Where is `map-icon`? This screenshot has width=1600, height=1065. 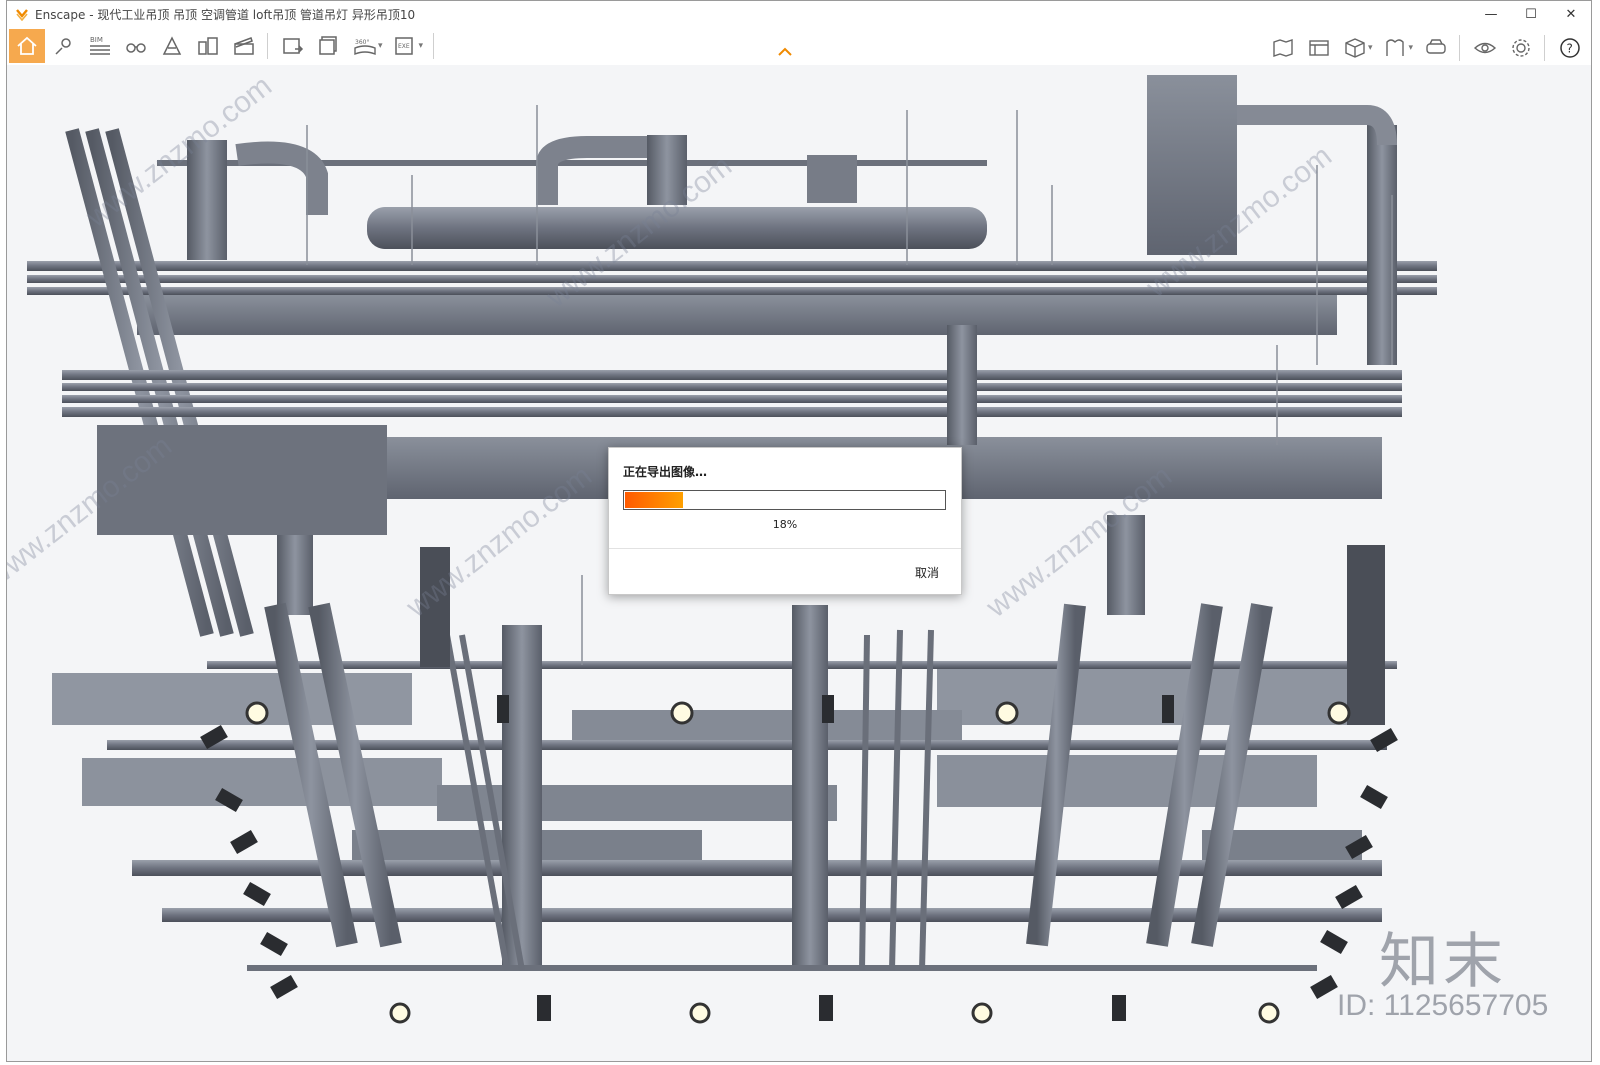
map-icon is located at coordinates (1283, 48).